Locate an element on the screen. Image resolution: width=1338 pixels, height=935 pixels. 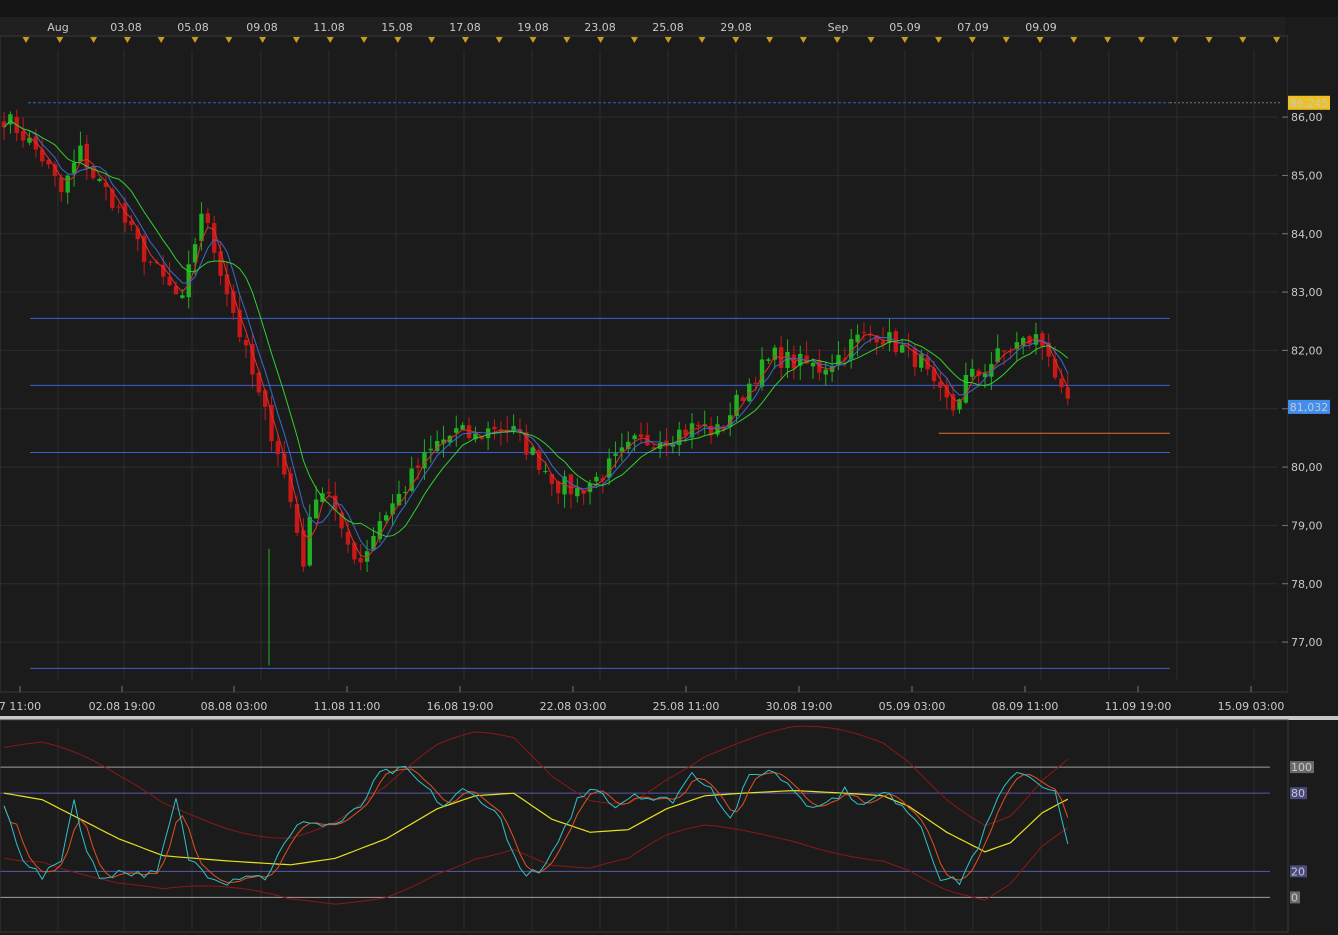
x-tick-label: 15.09 03:00 is located at coordinates (1251, 706).